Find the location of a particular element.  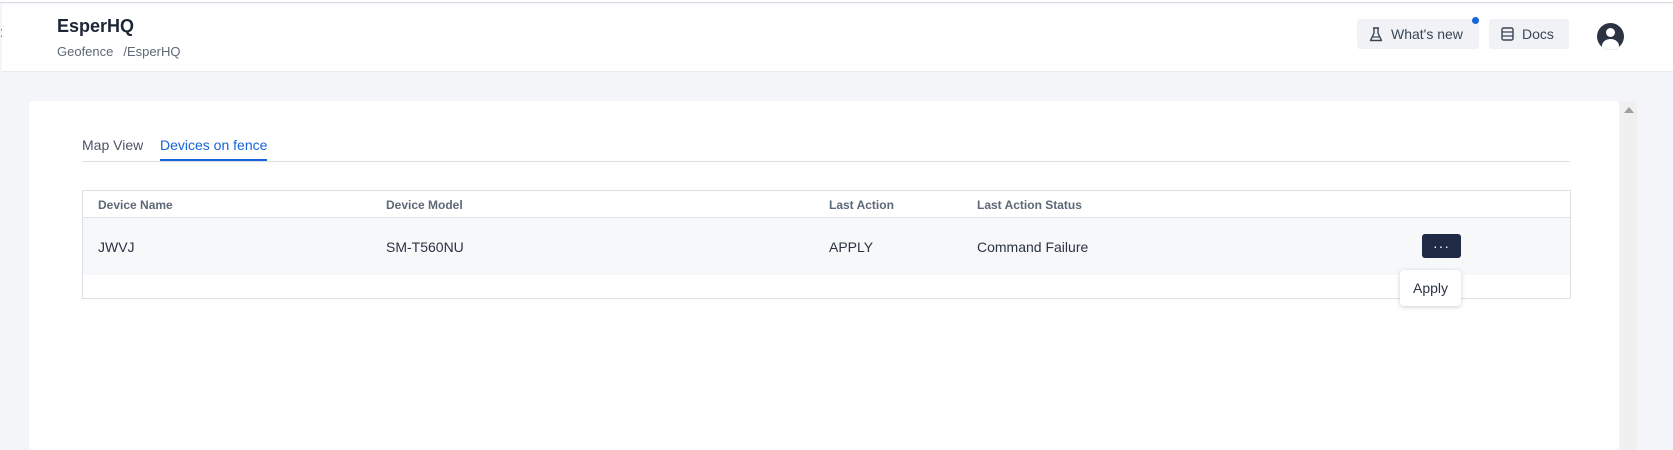

cell-last-action: APPLY is located at coordinates (851, 247).